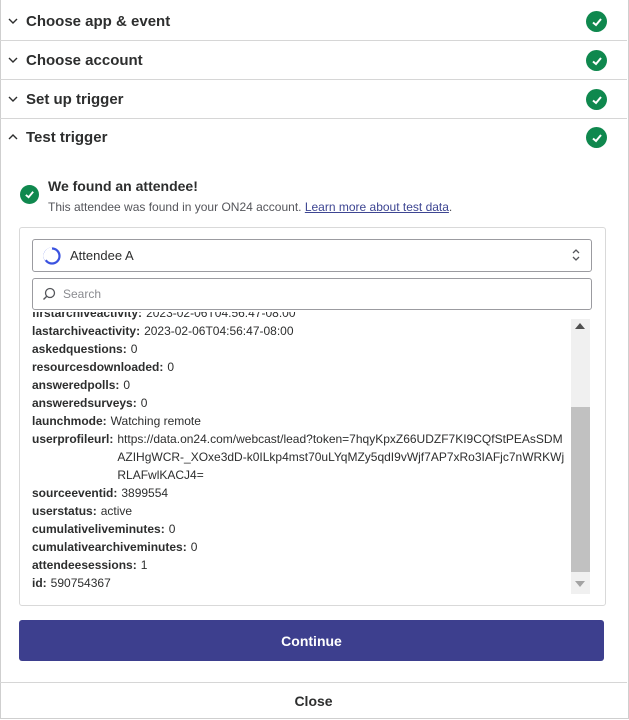  Describe the element at coordinates (73, 439) in the screenshot. I see `field-key: userprofileurl:` at that location.